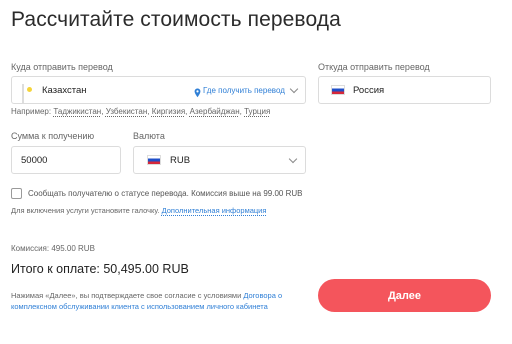 This screenshot has width=512, height=344. I want to click on notify-checkbox, so click(16, 193).